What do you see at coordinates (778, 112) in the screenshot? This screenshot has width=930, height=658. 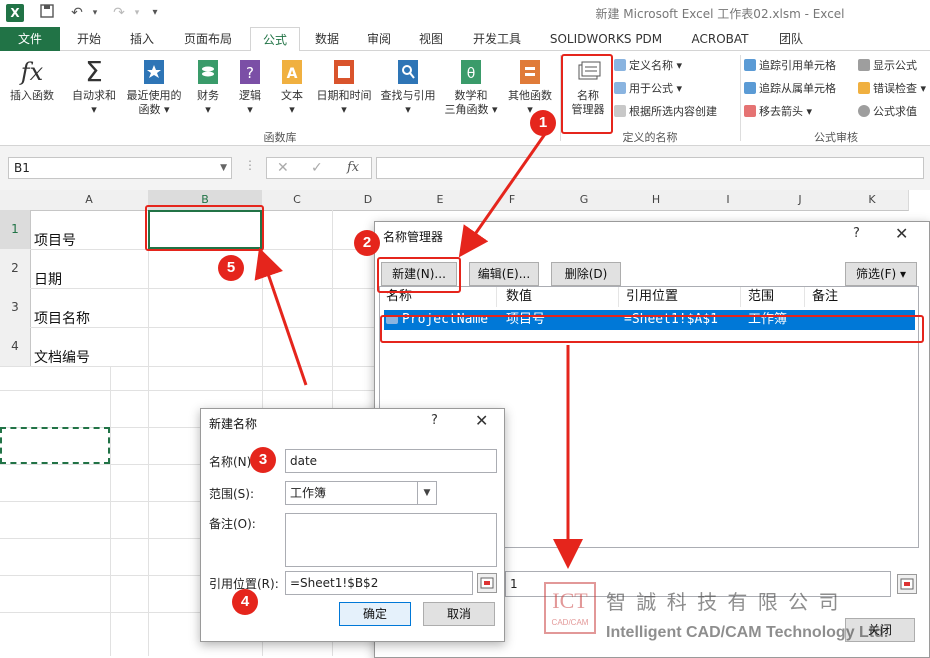 I see `remove-arrows-button: 移去箭头 ▾` at bounding box center [778, 112].